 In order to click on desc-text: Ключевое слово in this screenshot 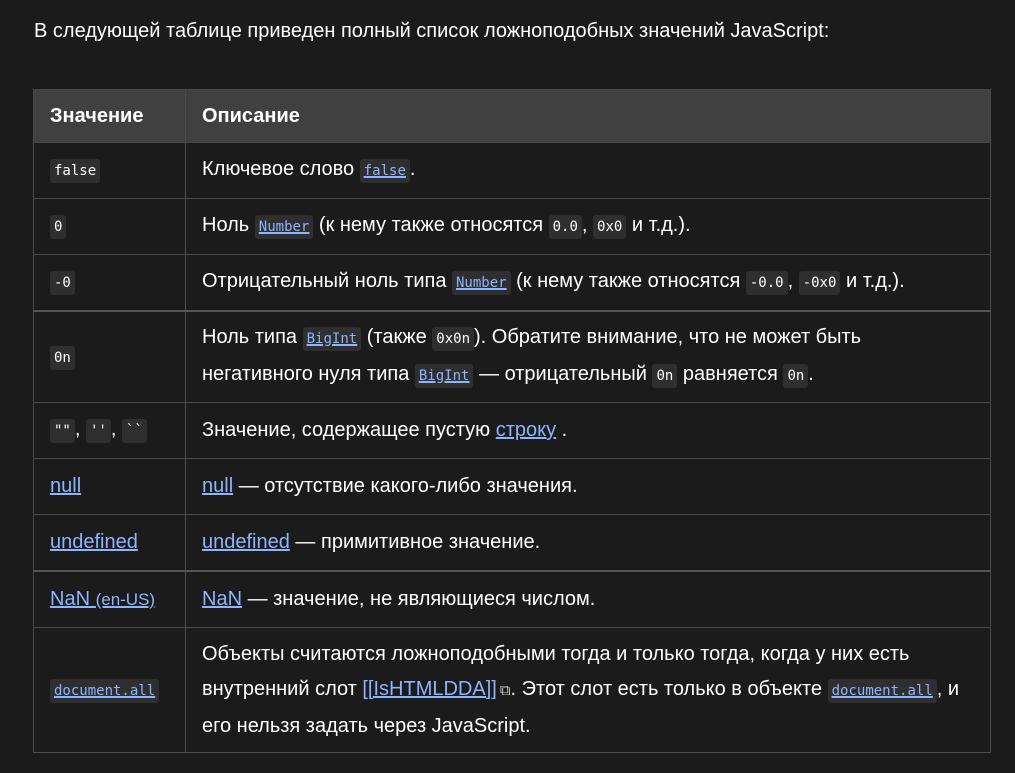, I will do `click(281, 169)`.